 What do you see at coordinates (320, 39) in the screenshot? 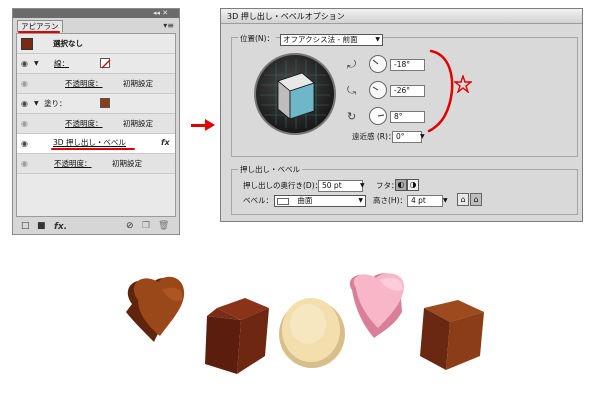
I see `position-value: オフアクシス法 - 前面` at bounding box center [320, 39].